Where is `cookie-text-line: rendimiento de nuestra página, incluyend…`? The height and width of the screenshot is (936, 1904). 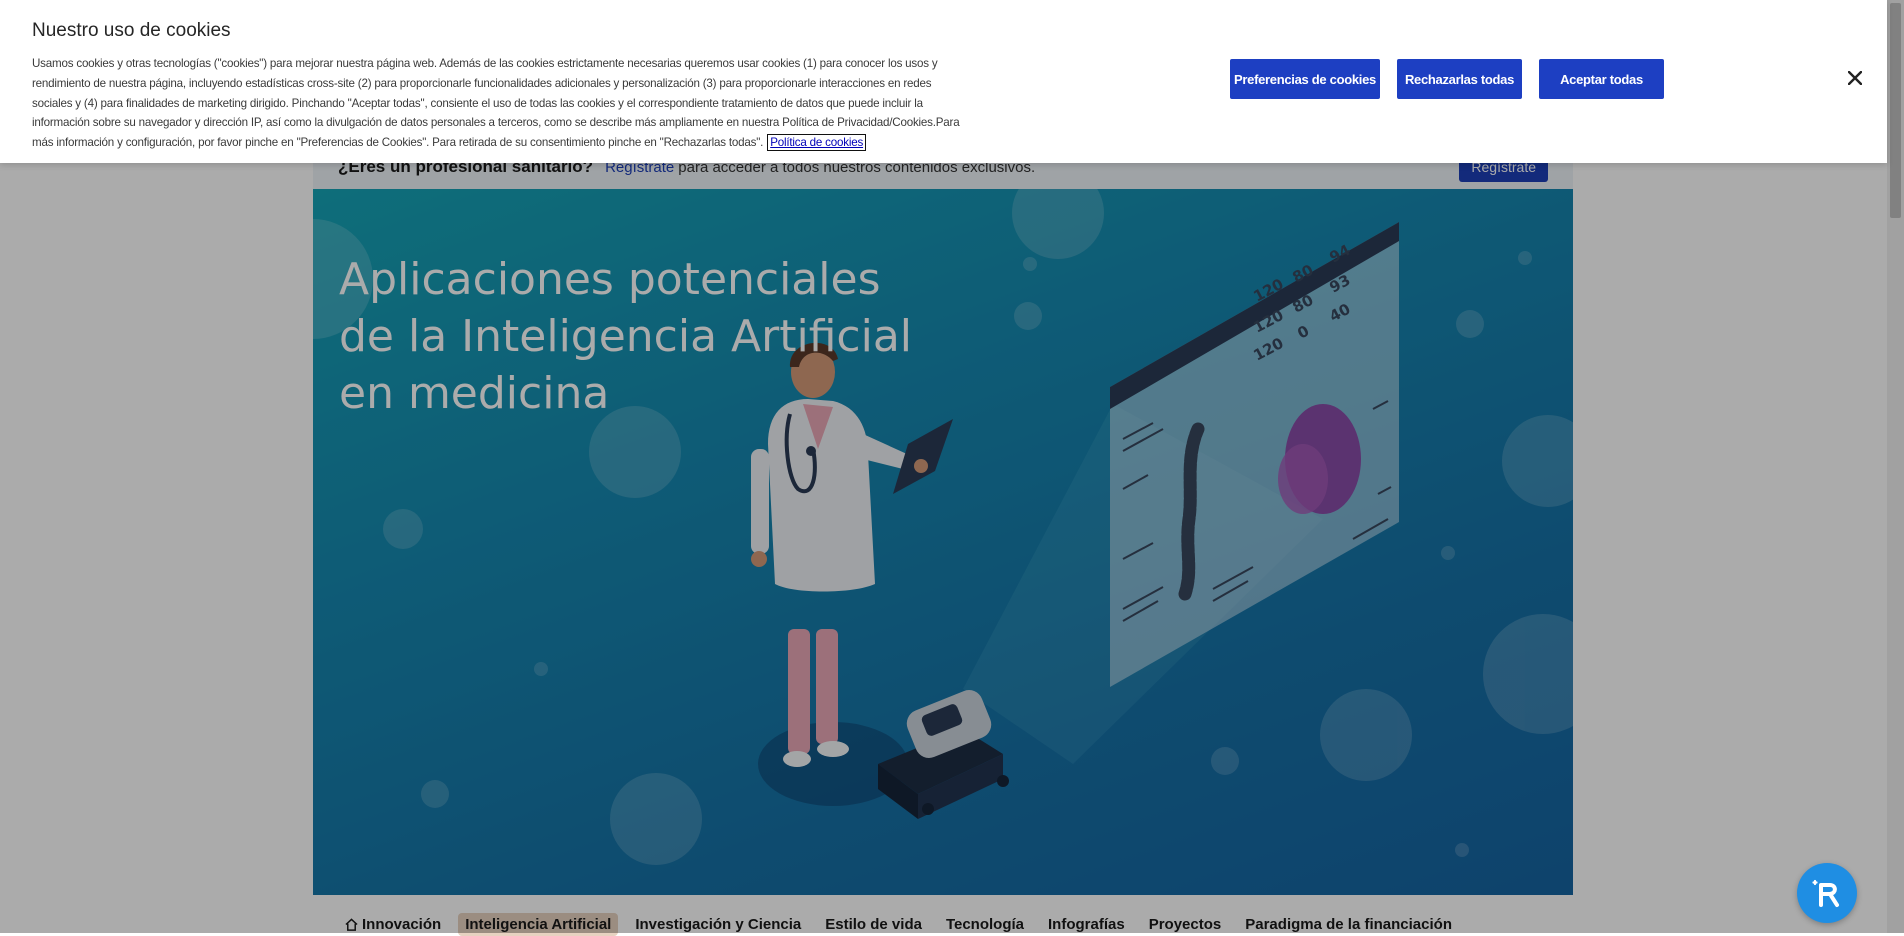 cookie-text-line: rendimiento de nuestra página, incluyend… is located at coordinates (482, 83).